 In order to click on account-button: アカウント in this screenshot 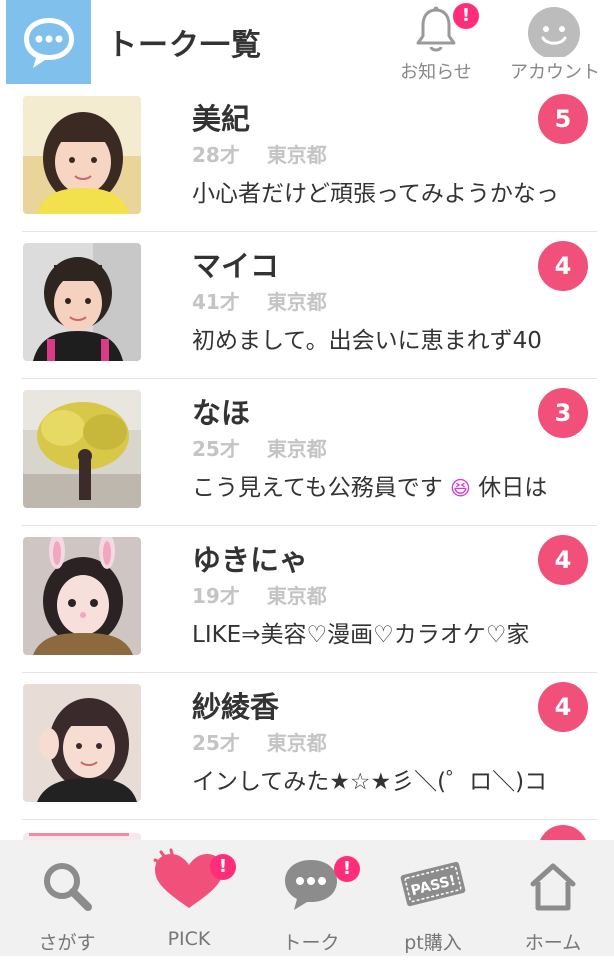, I will do `click(555, 42)`.